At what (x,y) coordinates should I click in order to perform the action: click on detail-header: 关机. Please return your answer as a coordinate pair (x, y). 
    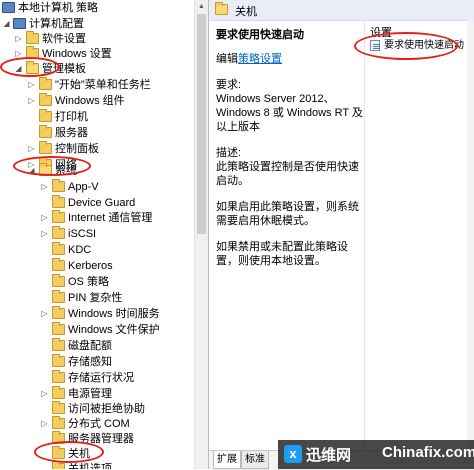
    Looking at the image, I should click on (341, 10).